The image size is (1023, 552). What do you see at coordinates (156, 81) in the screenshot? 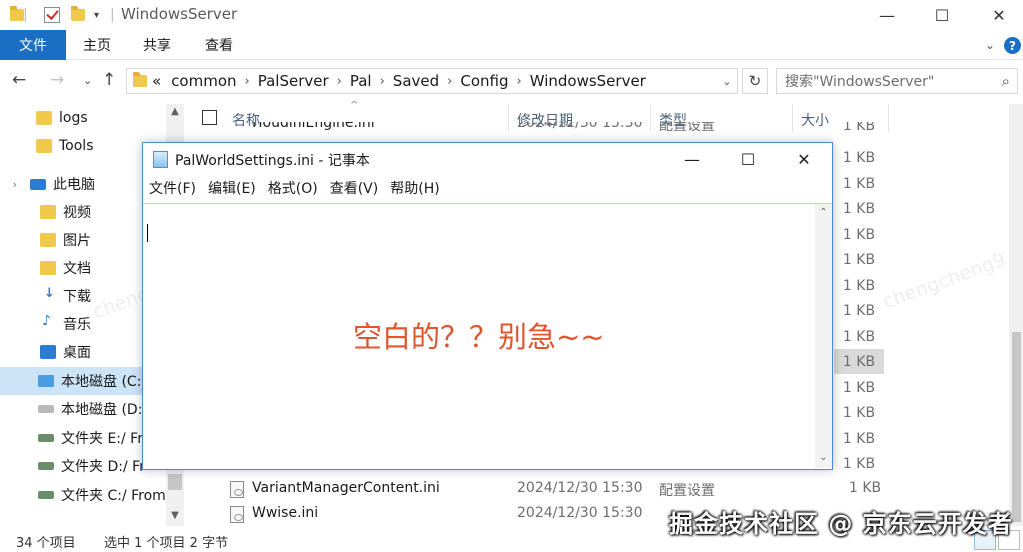
I see `breadcrumb-overflow: «` at bounding box center [156, 81].